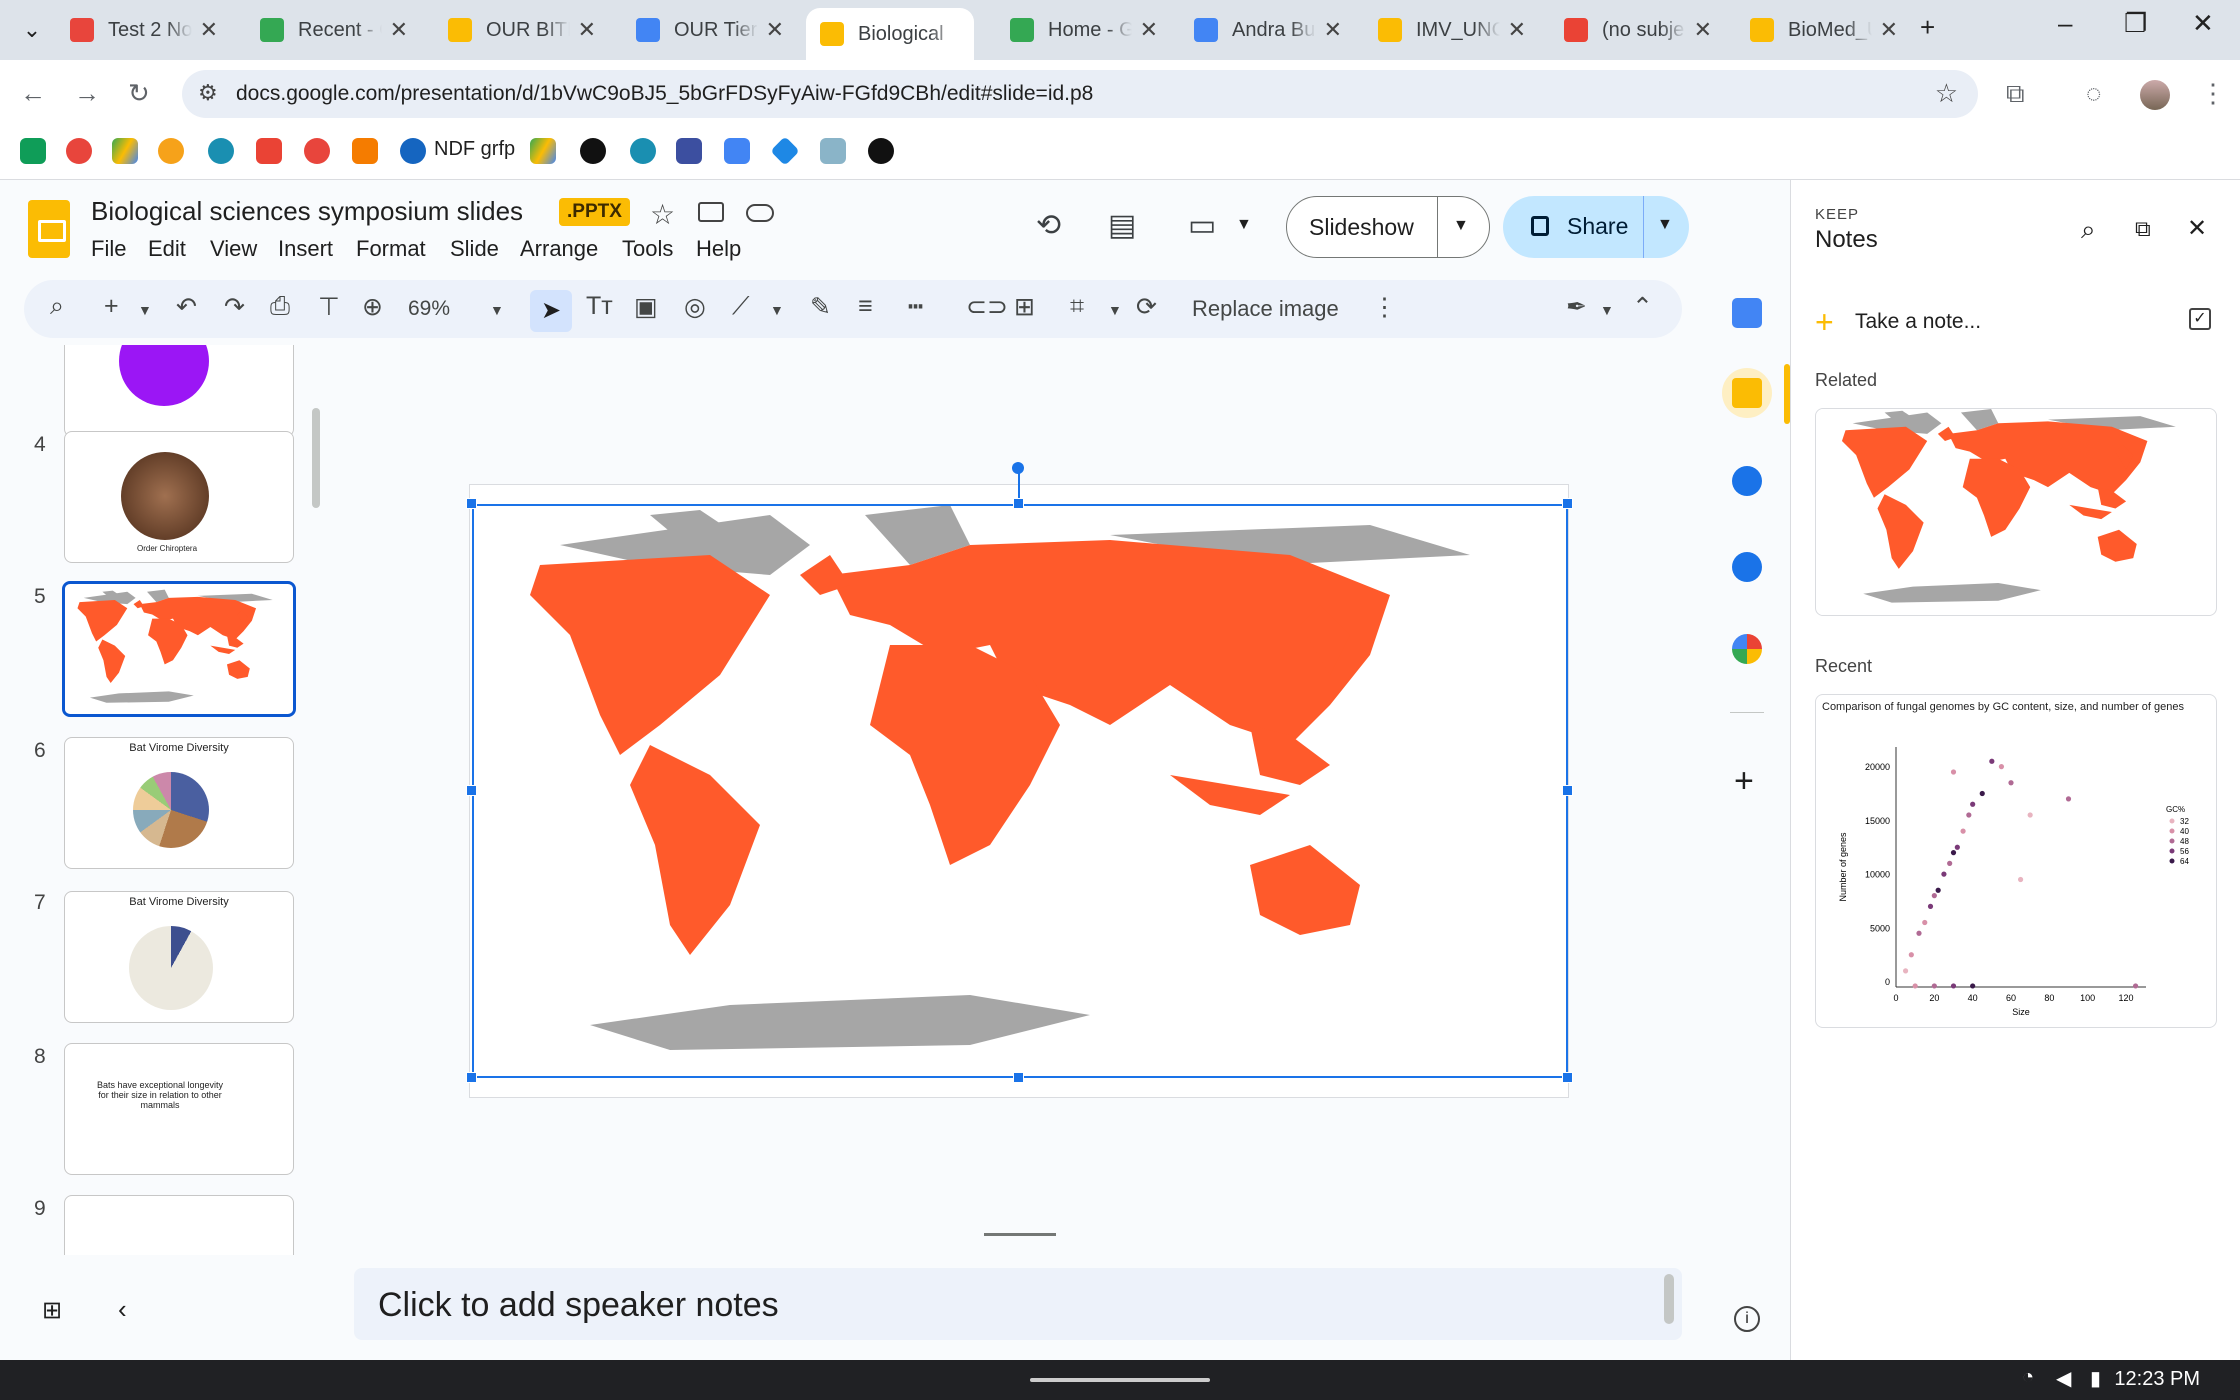  I want to click on line-dropdown-icon: ▼, so click(777, 310).